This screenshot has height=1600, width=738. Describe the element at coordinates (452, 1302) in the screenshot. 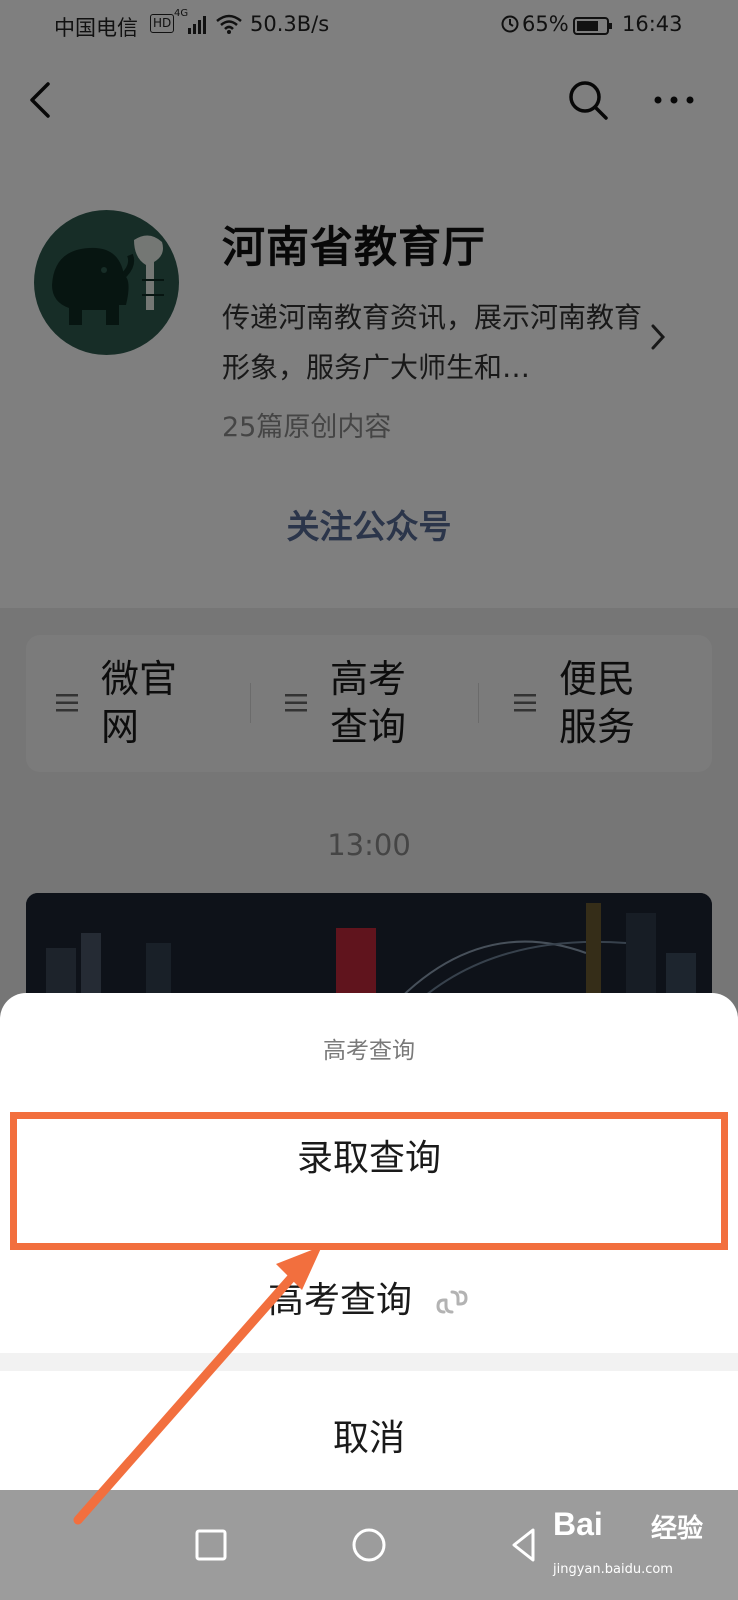

I see `mini-program-icon` at that location.